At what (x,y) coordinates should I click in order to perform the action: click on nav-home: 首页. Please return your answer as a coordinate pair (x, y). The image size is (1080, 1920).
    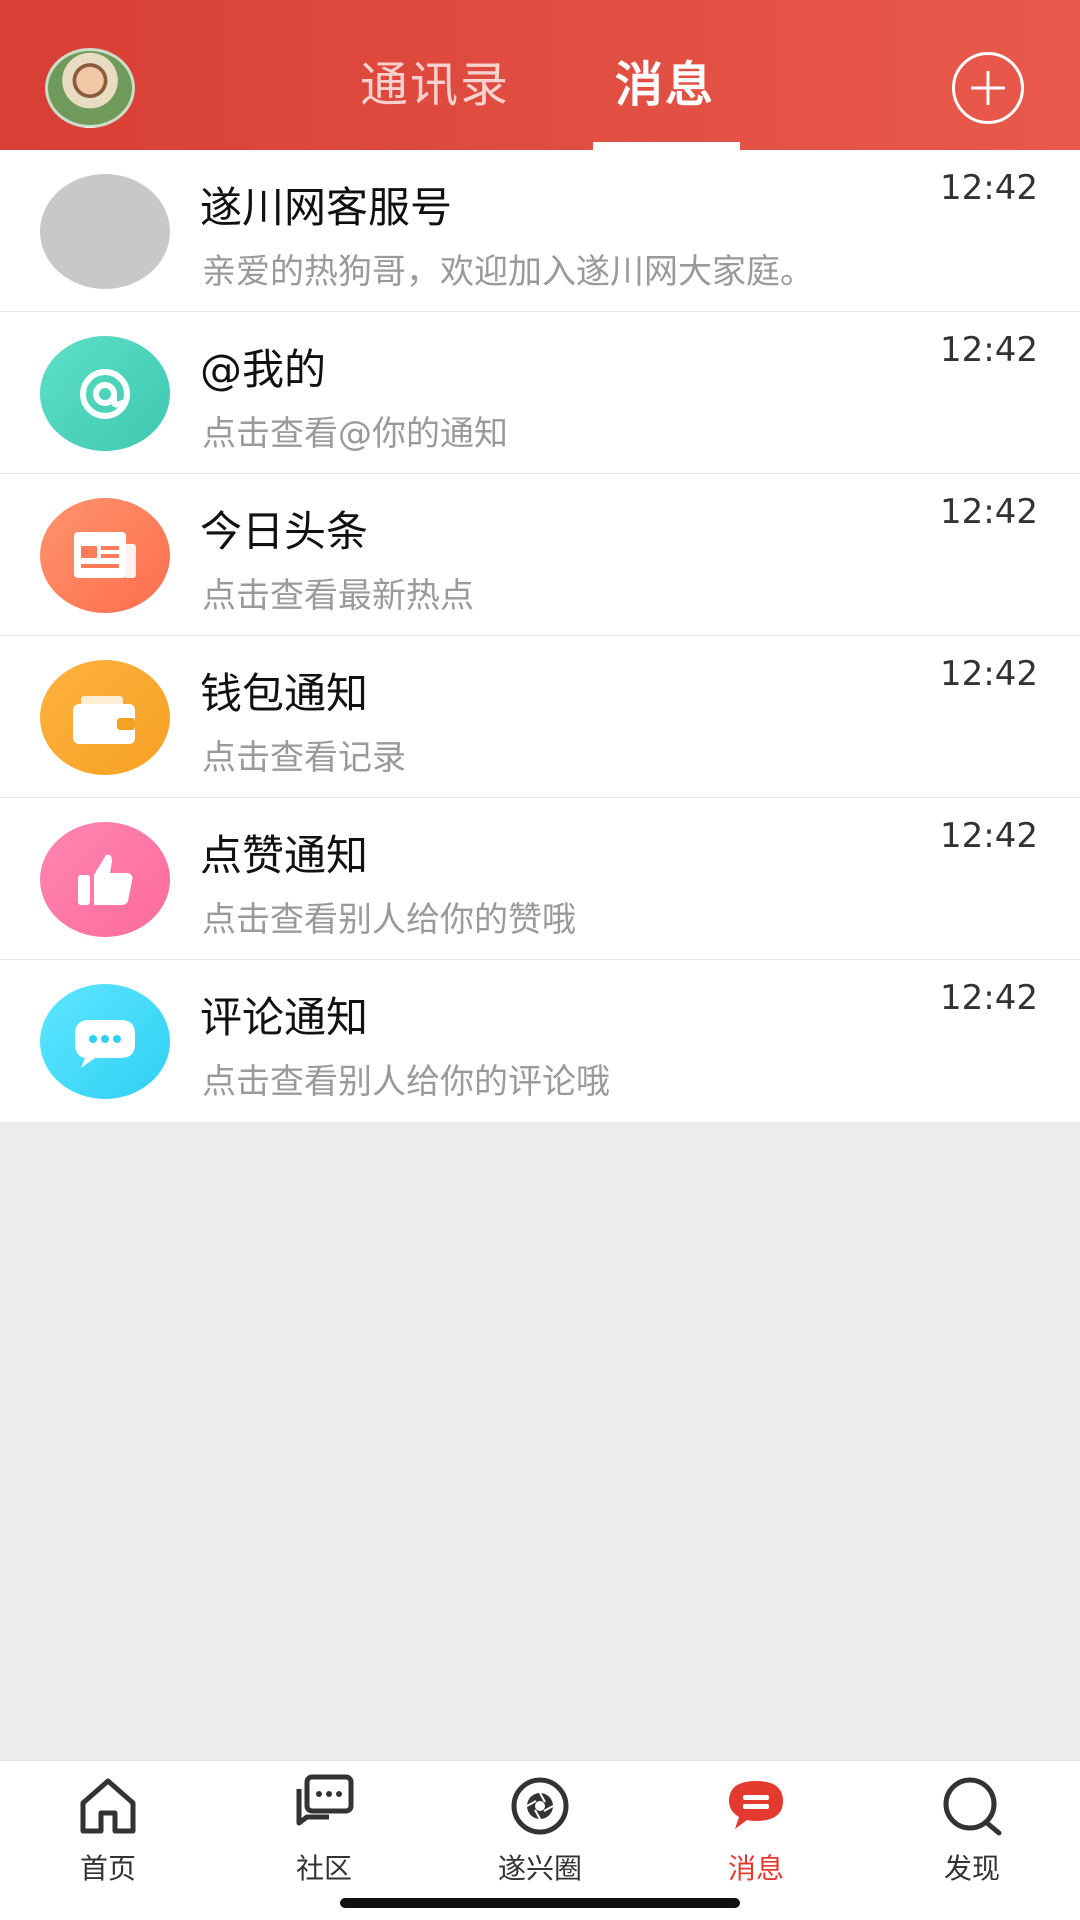
    Looking at the image, I should click on (108, 1831).